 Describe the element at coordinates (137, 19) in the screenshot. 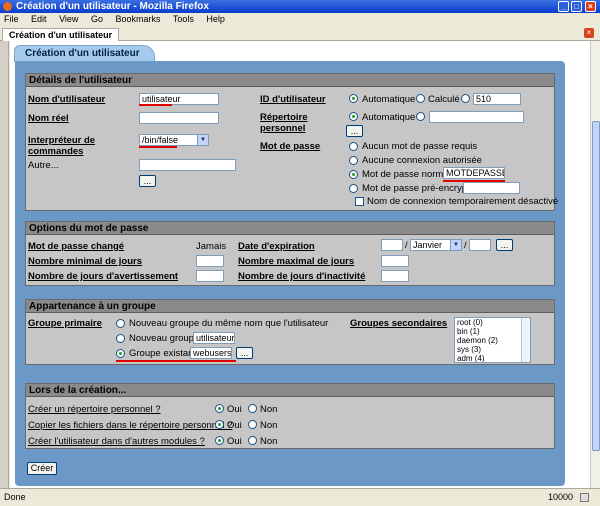

I see `menu-bookmarks: Bookmarks` at that location.